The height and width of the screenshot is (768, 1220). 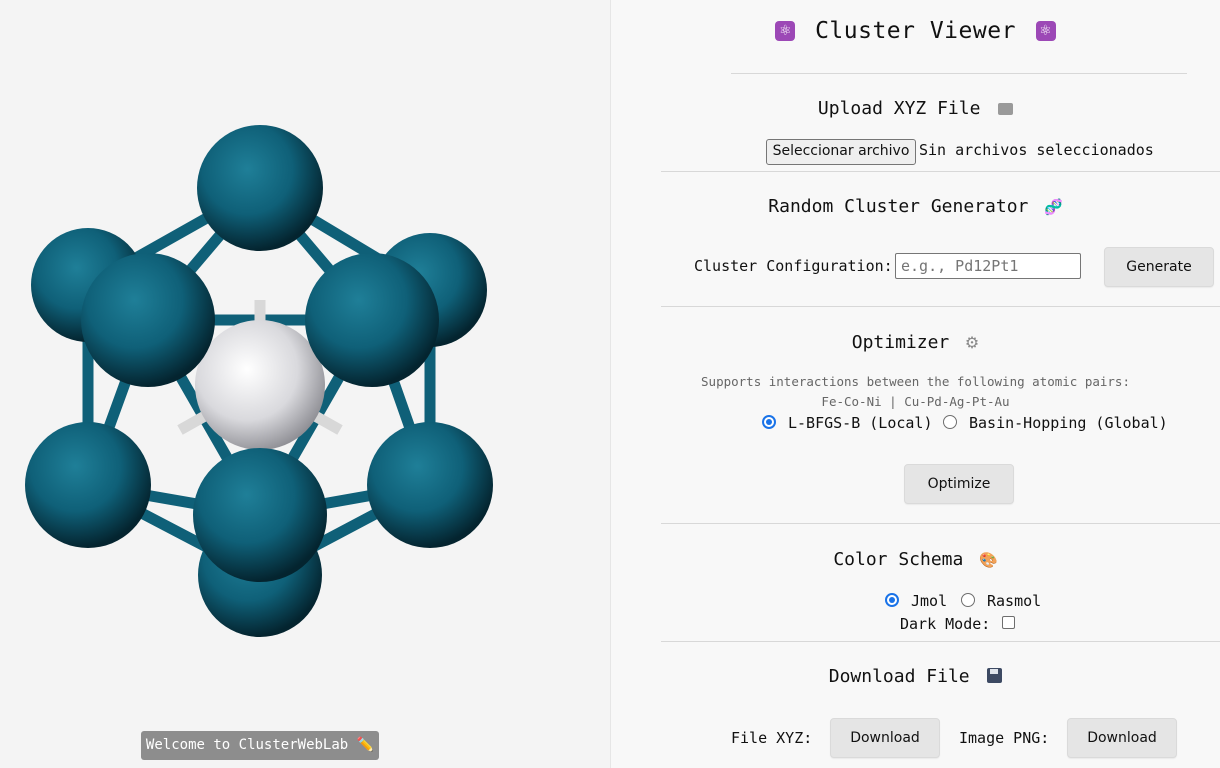 What do you see at coordinates (892, 600) in the screenshot?
I see `radio-jmol` at bounding box center [892, 600].